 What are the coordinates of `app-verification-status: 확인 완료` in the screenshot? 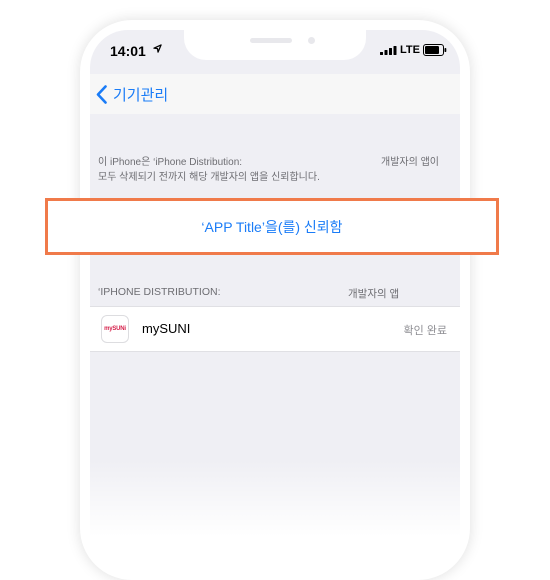 It's located at (425, 331).